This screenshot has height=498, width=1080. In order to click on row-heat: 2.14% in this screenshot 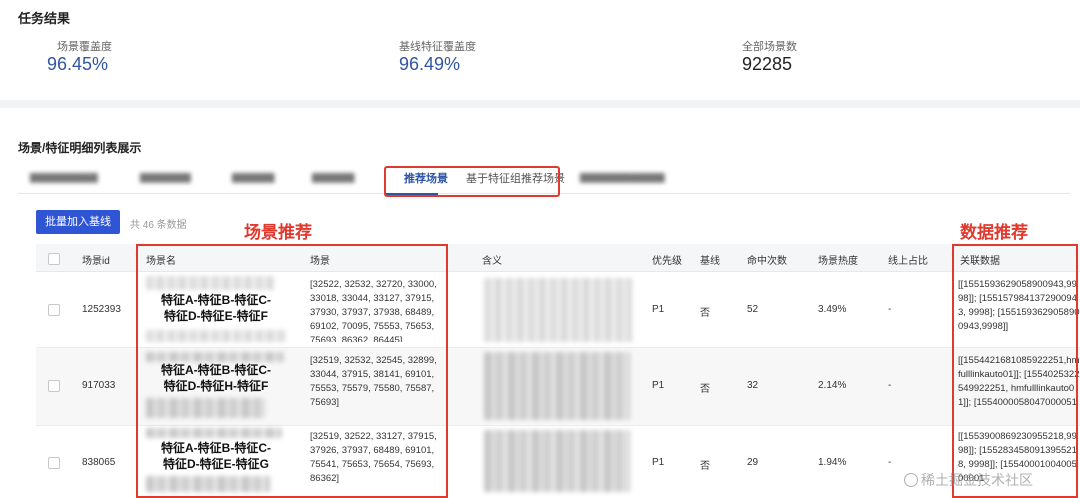, I will do `click(832, 385)`.